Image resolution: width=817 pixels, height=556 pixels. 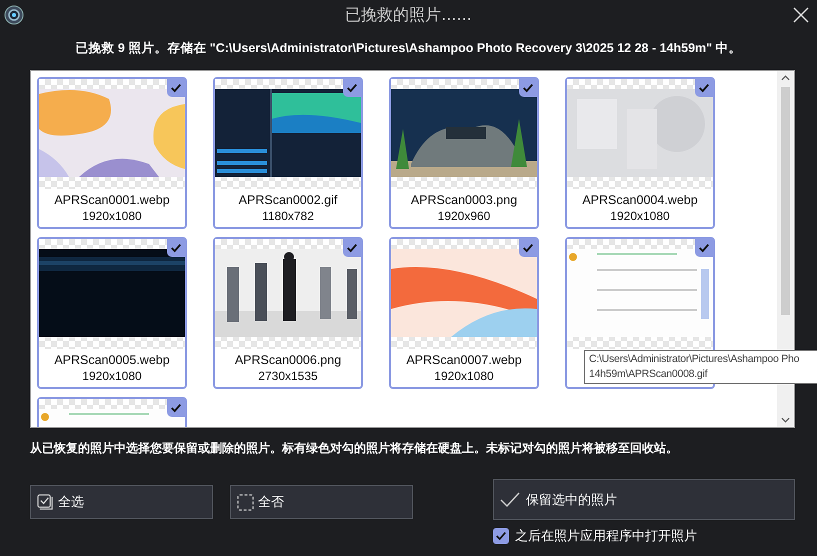 What do you see at coordinates (14, 15) in the screenshot?
I see `aperture-icon` at bounding box center [14, 15].